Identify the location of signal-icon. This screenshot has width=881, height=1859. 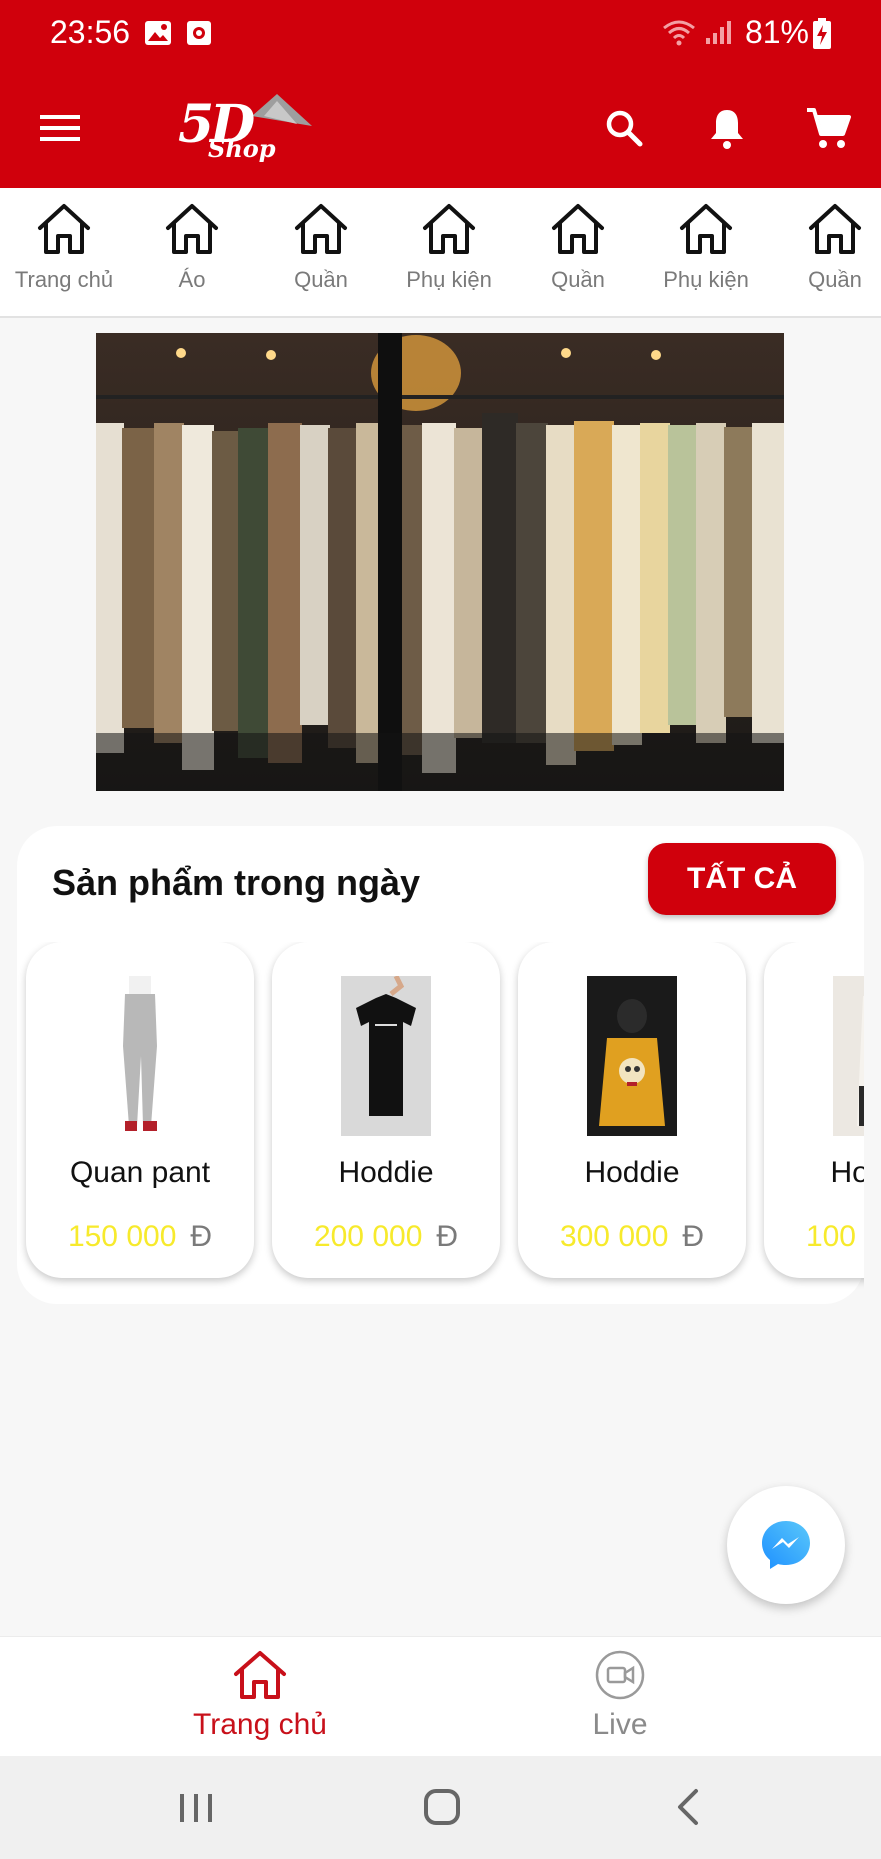
(718, 34).